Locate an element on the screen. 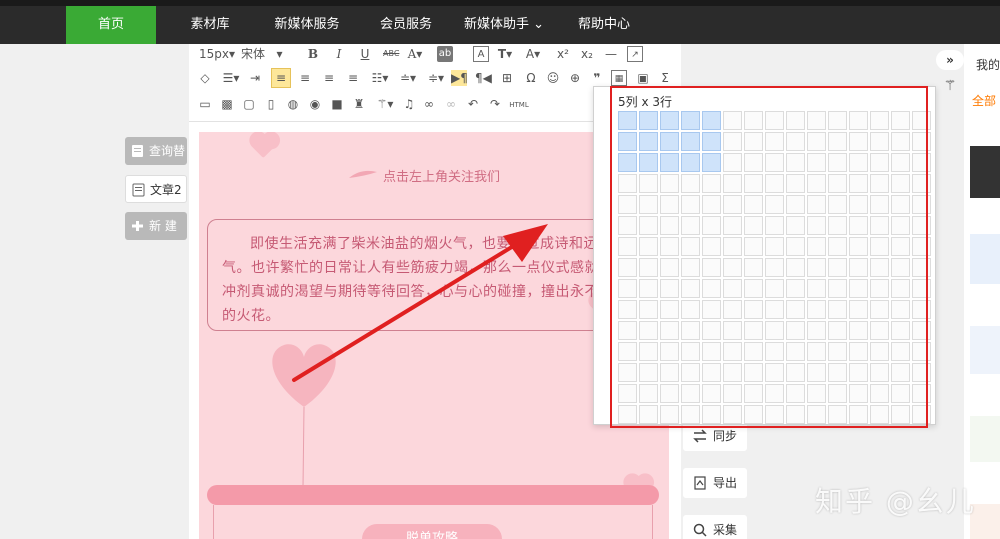 This screenshot has height=539, width=1000. special-char-icon: Ω is located at coordinates (531, 78).